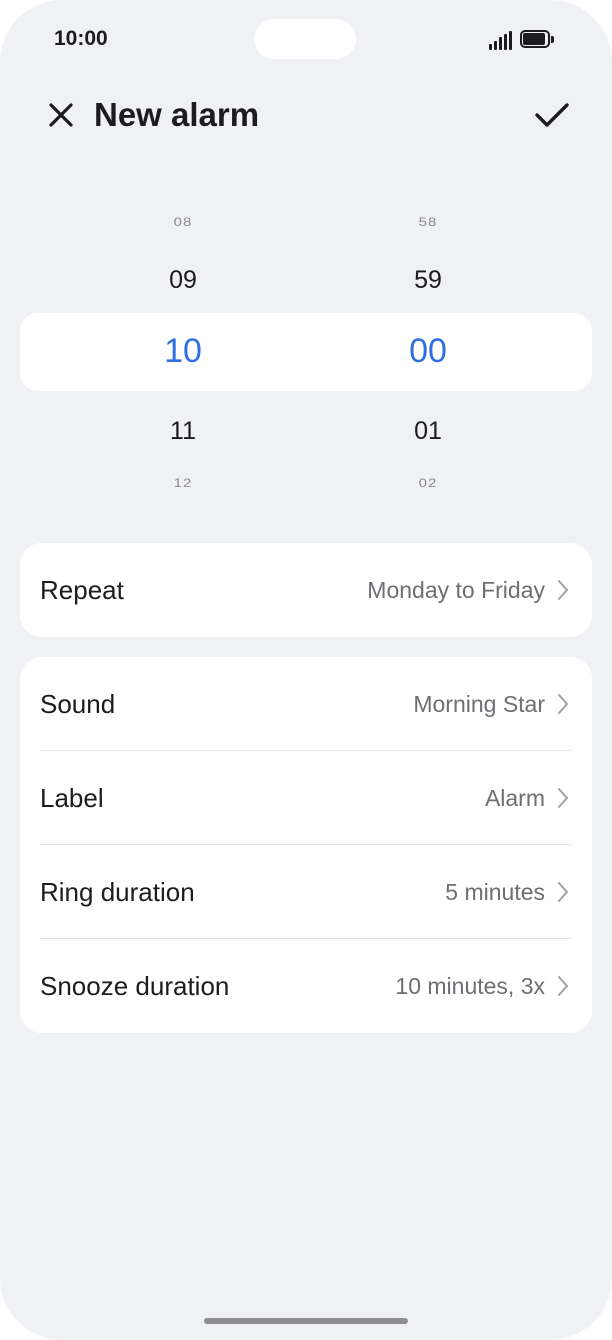 This screenshot has width=612, height=1340. Describe the element at coordinates (183, 222) in the screenshot. I see `hour-option: 08` at that location.